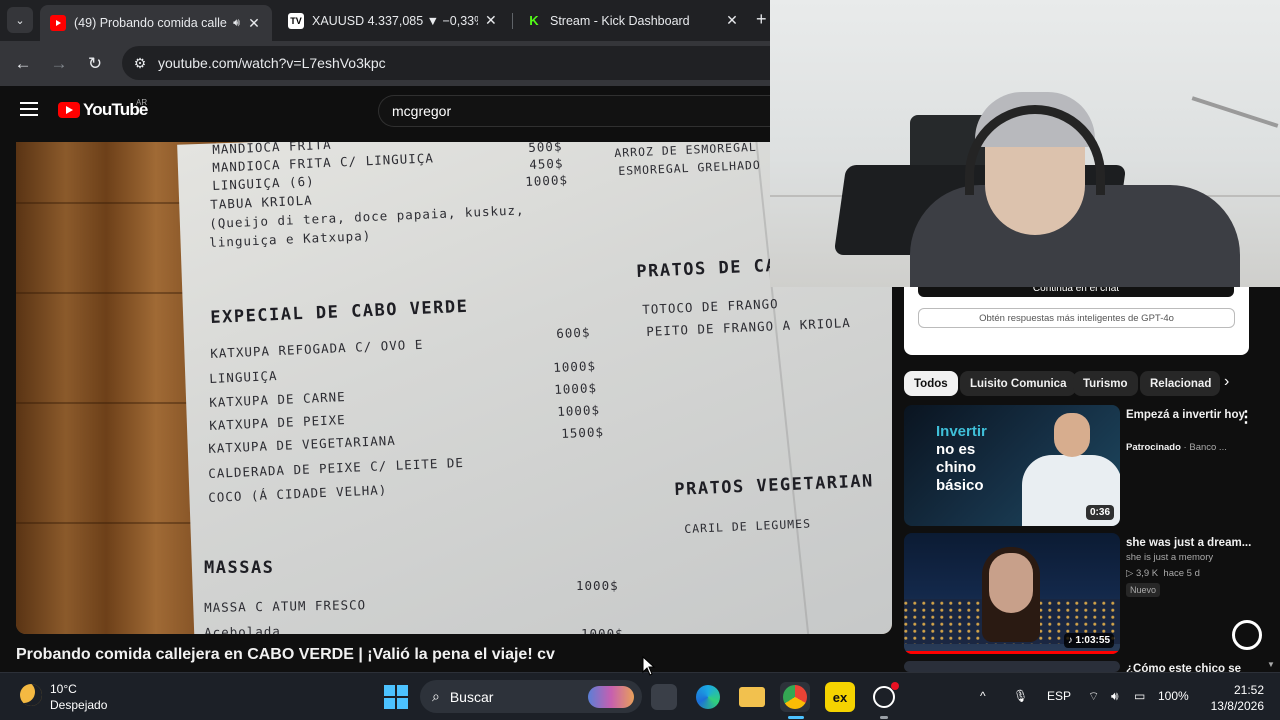 This screenshot has height=720, width=1280. I want to click on speaker-icon: 🔊︎, so click(236, 23).